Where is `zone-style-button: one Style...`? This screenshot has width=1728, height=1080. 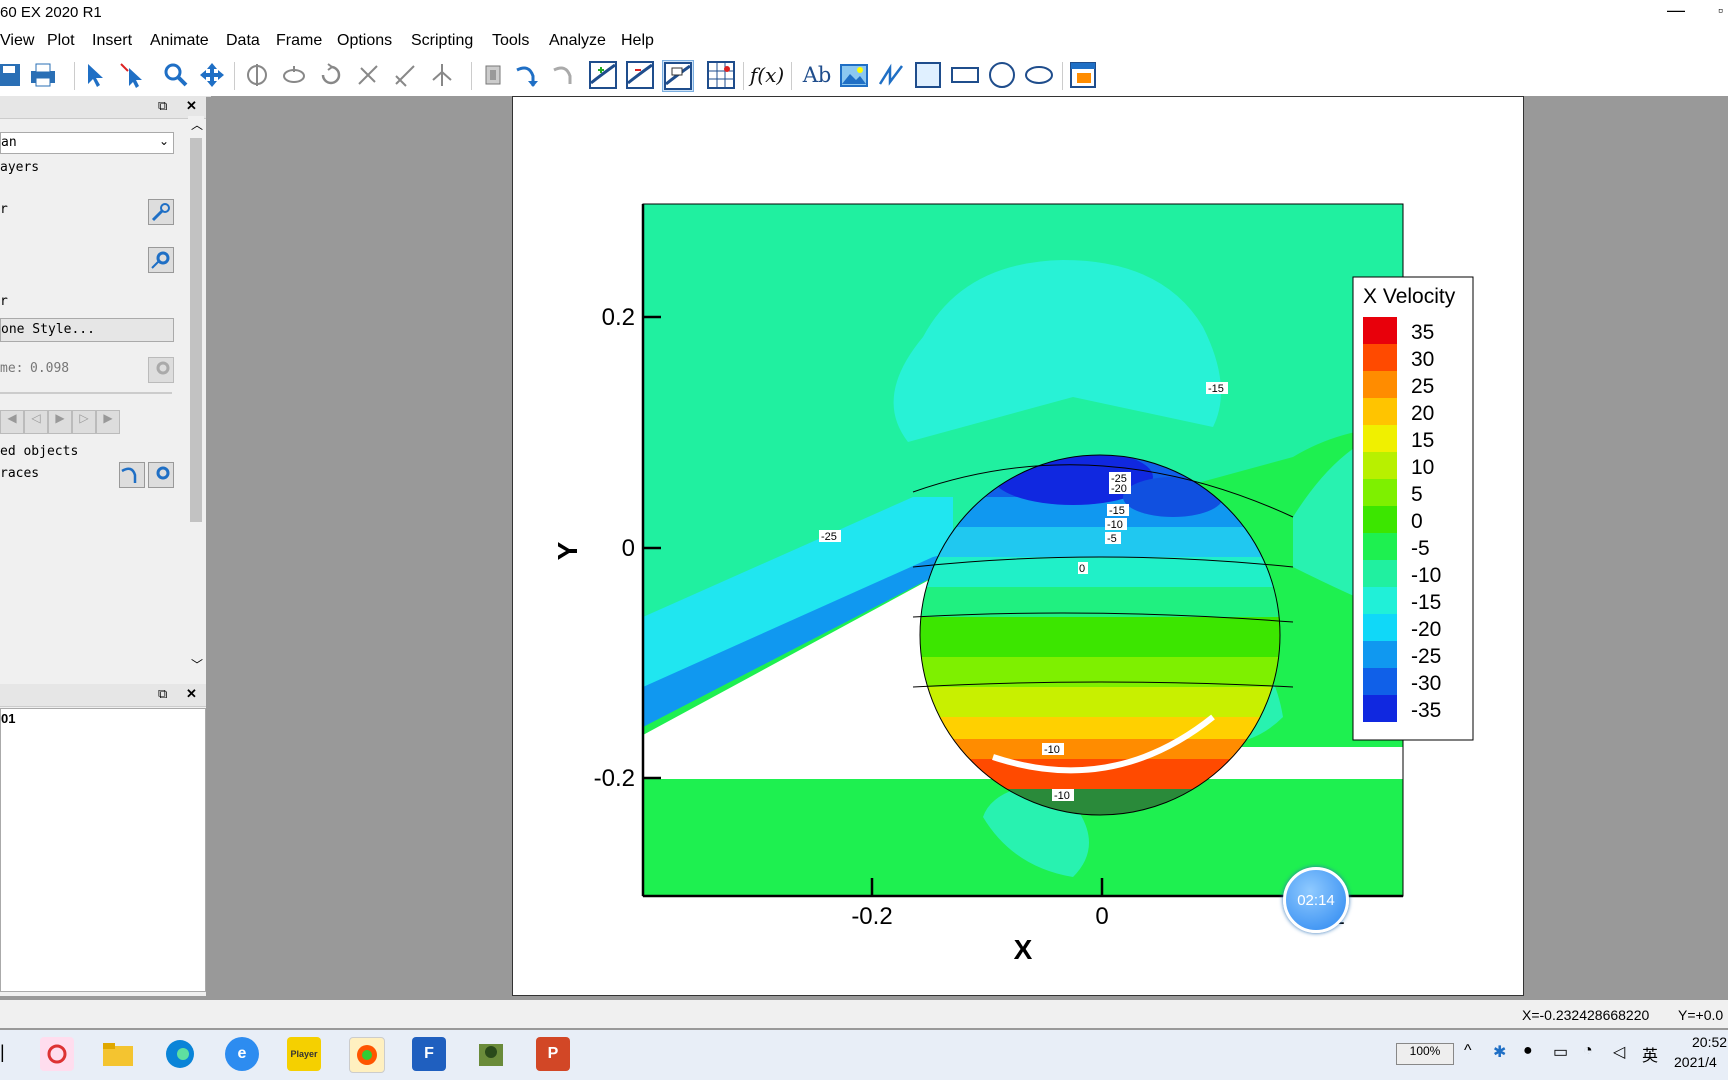
zone-style-button: one Style... is located at coordinates (87, 330).